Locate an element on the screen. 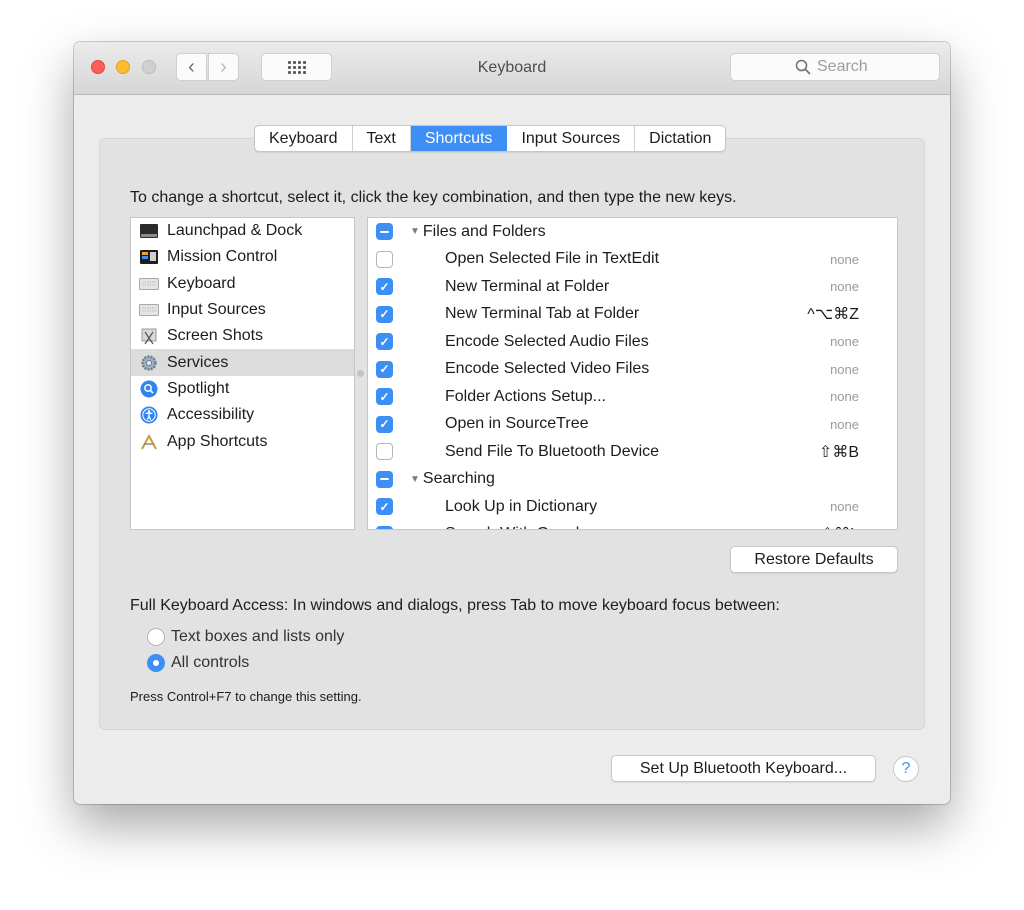  category-mission-control: Mission Control is located at coordinates (242, 257).